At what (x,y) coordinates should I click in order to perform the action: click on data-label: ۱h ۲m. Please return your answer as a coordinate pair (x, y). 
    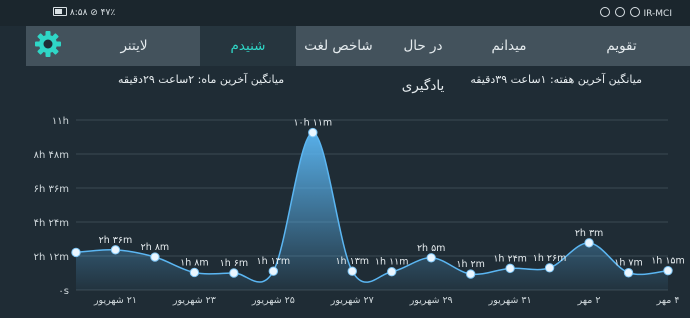
    Looking at the image, I should click on (470, 264).